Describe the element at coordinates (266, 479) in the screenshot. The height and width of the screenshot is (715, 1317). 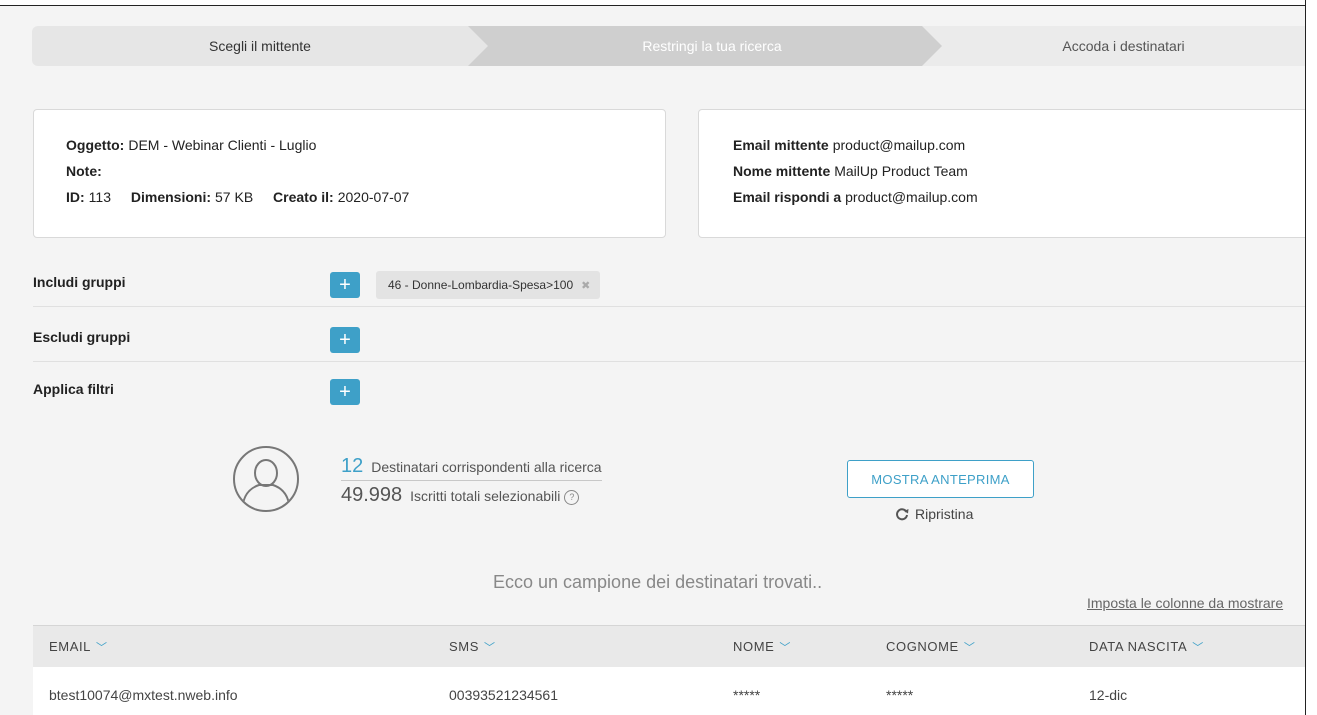
I see `user-icon` at that location.